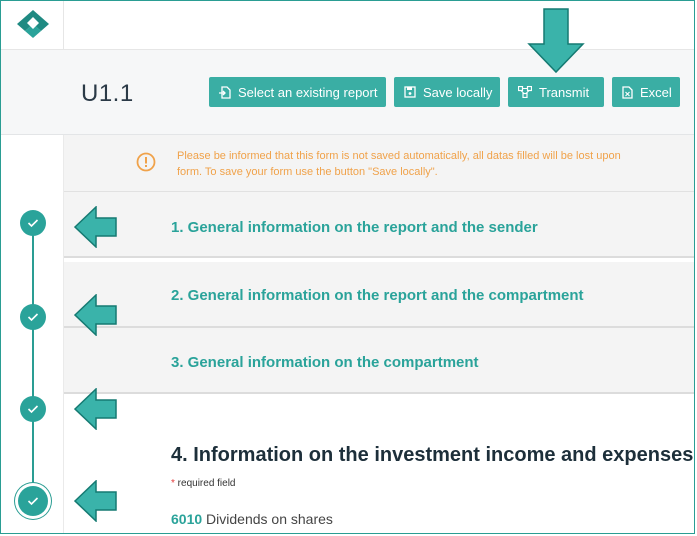  Describe the element at coordinates (556, 41) in the screenshot. I see `down-arrow-annotation-icon` at that location.